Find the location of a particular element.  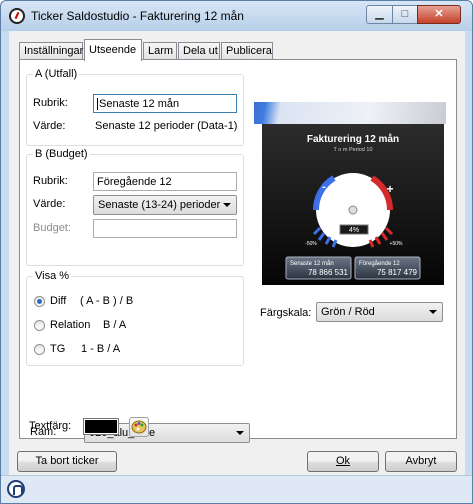

diff-radio is located at coordinates (39, 301).